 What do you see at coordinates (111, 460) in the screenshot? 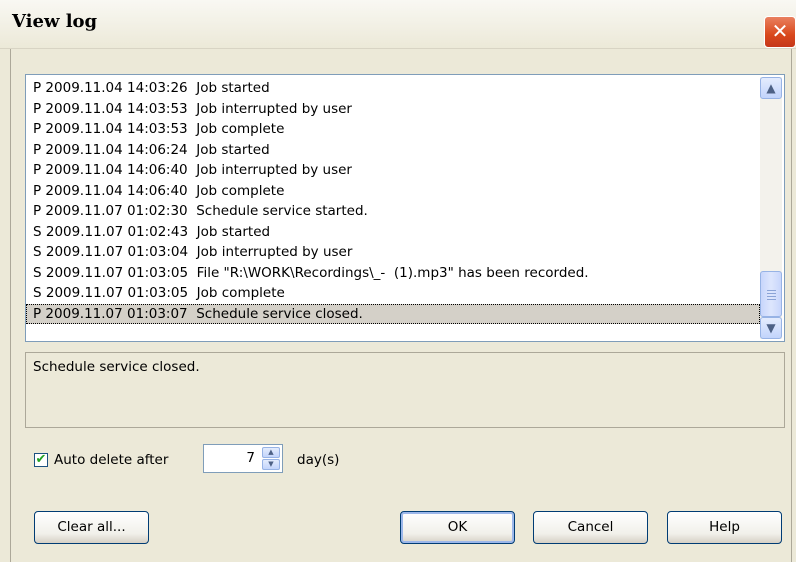
I see `auto-delete-label: Auto delete after` at bounding box center [111, 460].